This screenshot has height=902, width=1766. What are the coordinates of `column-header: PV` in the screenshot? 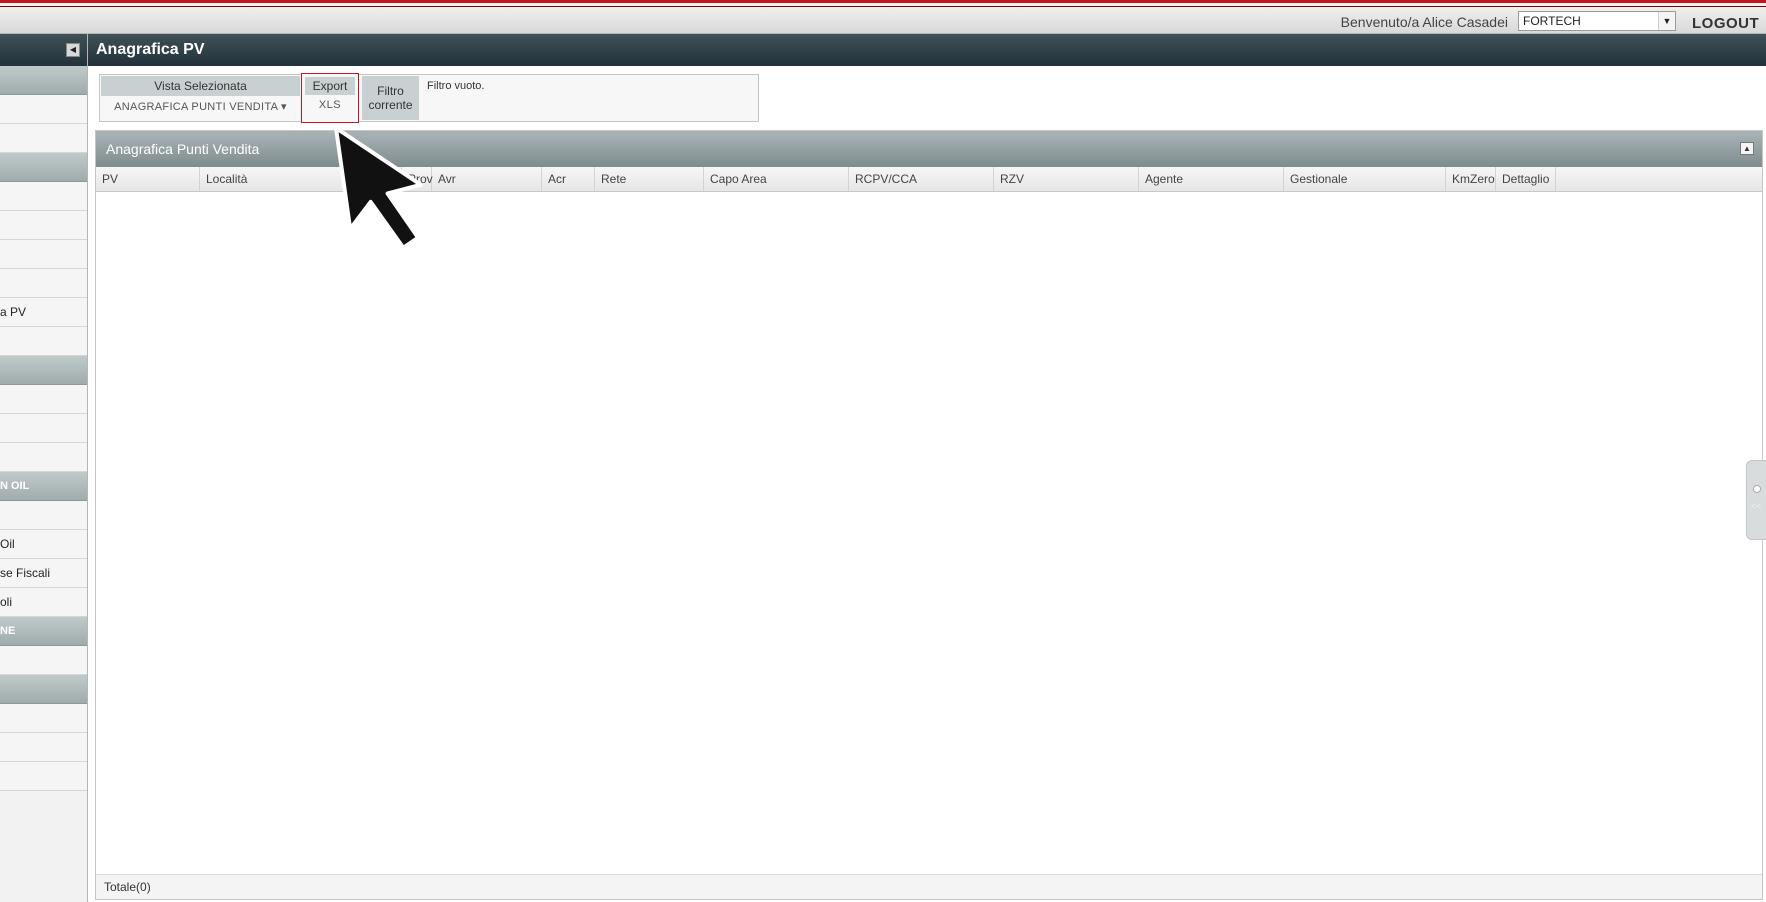 It's located at (148, 179).